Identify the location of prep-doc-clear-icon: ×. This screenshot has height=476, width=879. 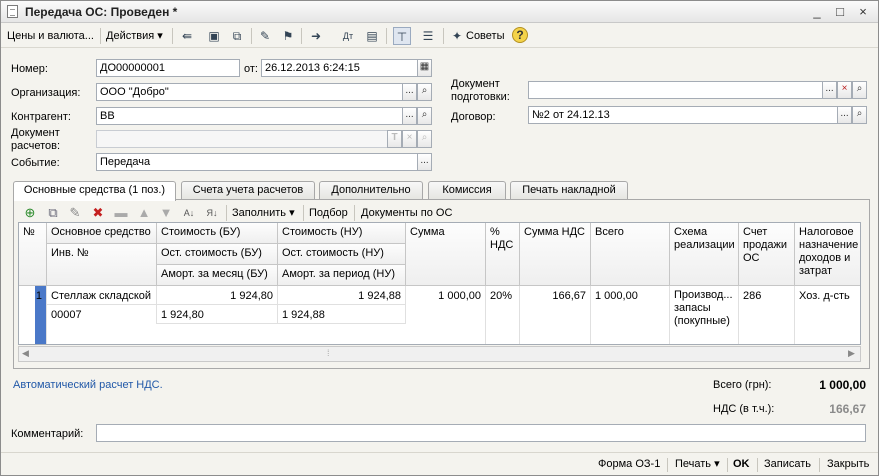
(844, 90).